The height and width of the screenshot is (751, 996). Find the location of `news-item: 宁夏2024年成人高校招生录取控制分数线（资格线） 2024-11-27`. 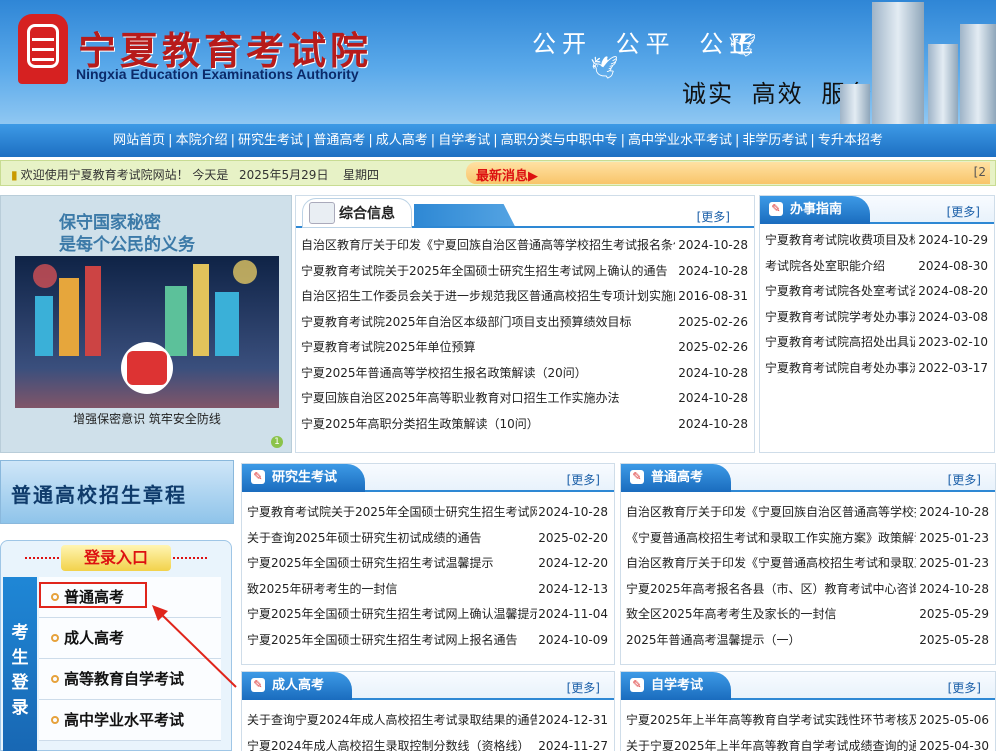

news-item: 宁夏2024年成人高校招生录取控制分数线（资格线） 2024-11-27 is located at coordinates (428, 742).